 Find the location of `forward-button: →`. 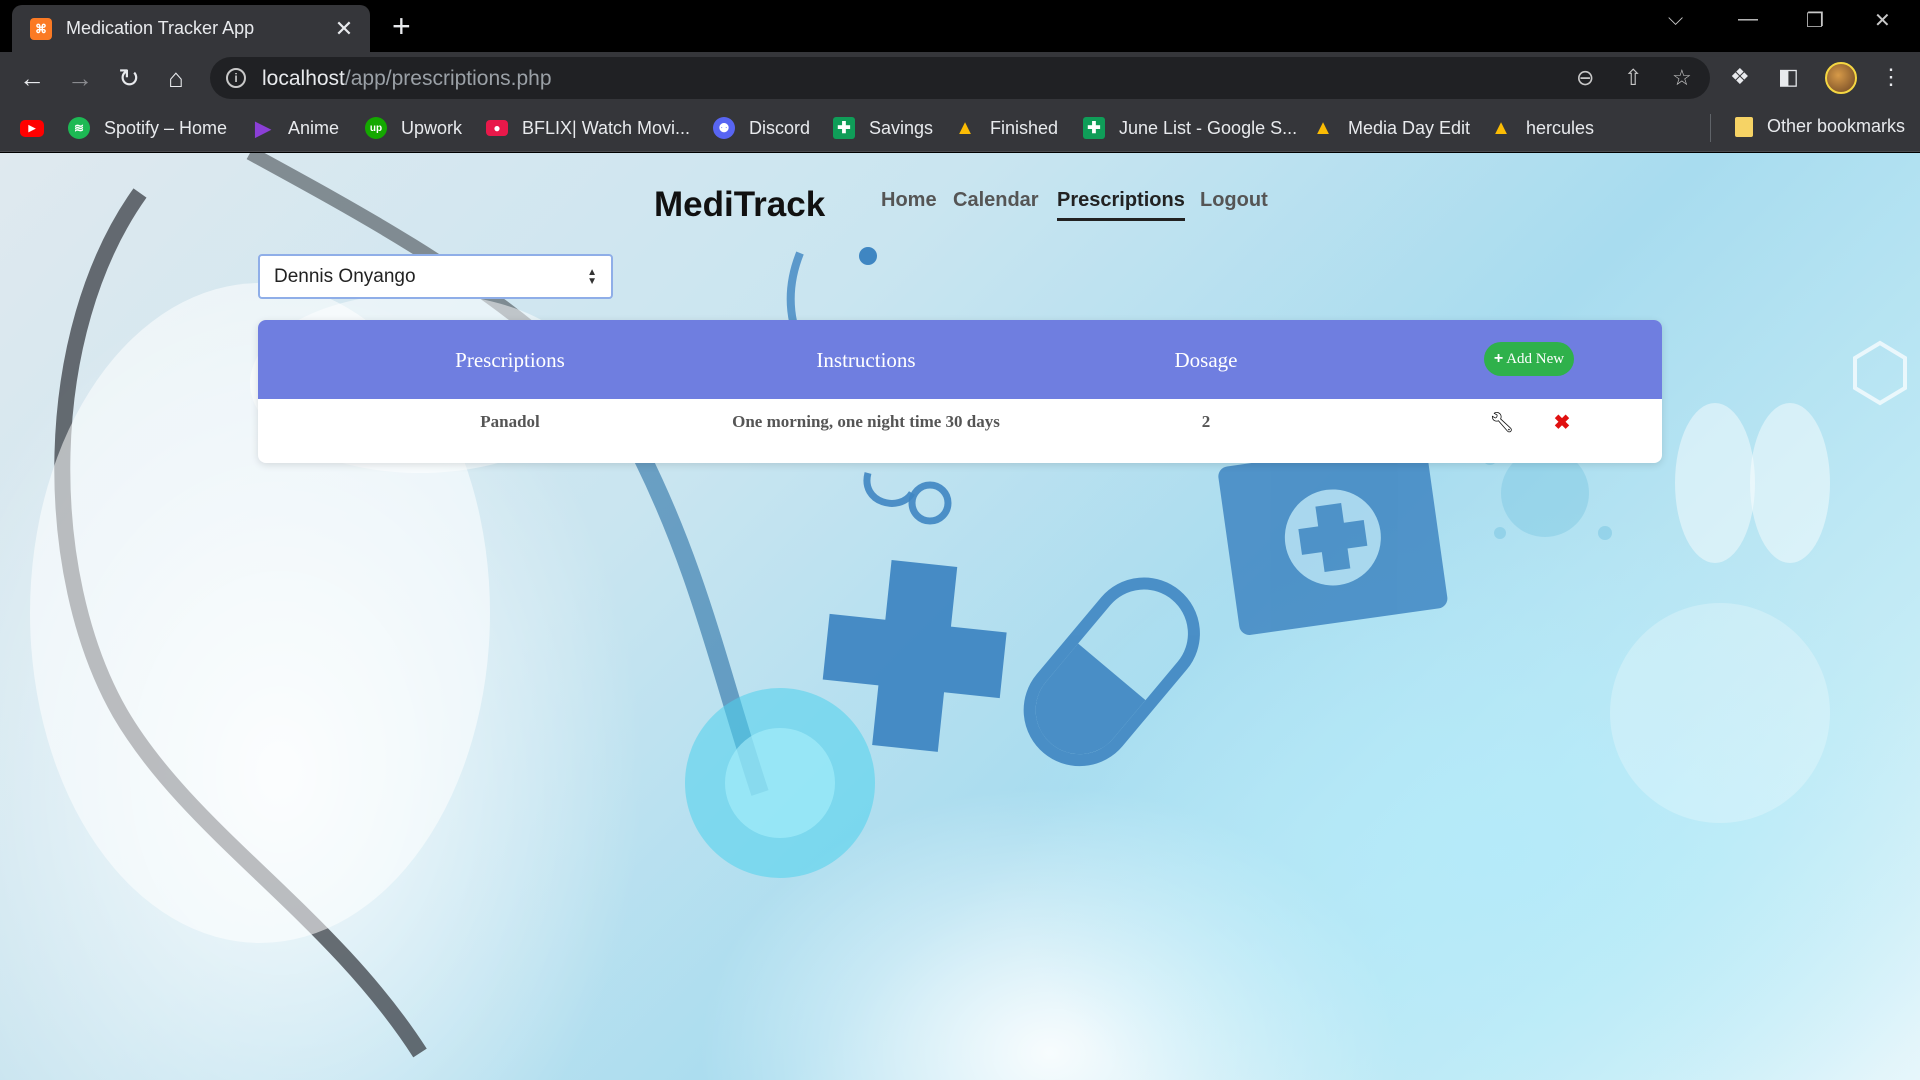

forward-button: → is located at coordinates (80, 78).